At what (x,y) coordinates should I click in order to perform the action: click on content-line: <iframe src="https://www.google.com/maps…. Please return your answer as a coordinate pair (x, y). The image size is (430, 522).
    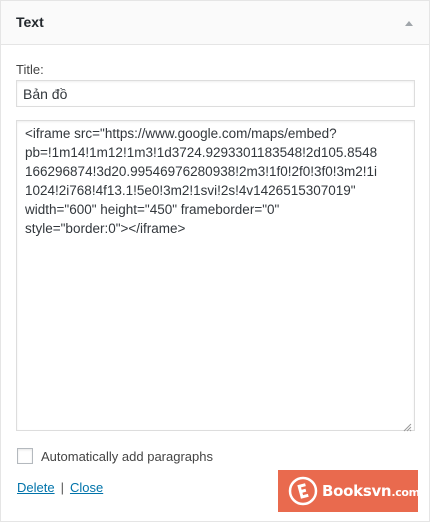
    Looking at the image, I should click on (181, 133).